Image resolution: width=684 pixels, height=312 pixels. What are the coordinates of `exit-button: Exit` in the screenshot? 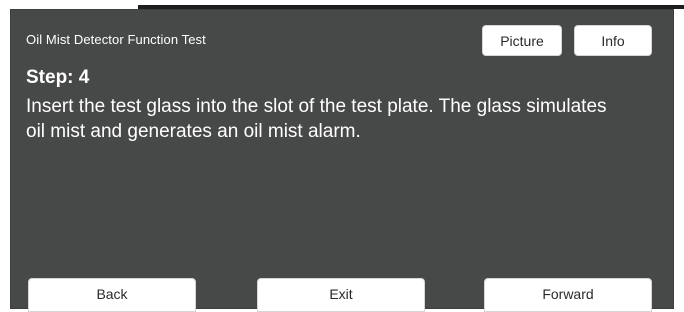 It's located at (341, 295).